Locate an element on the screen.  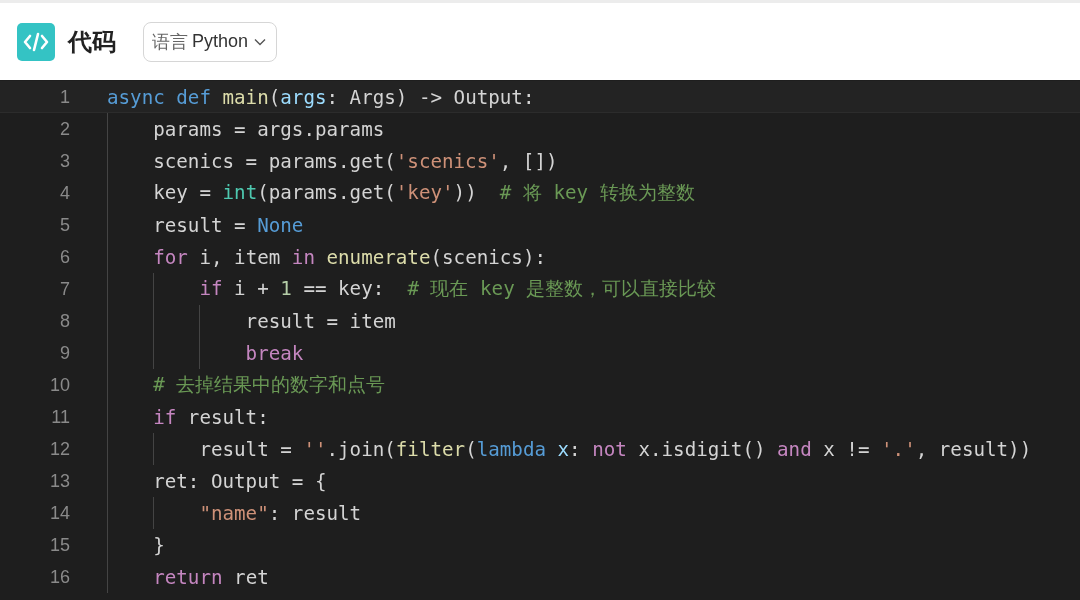
code-line: result = None is located at coordinates (228, 225).